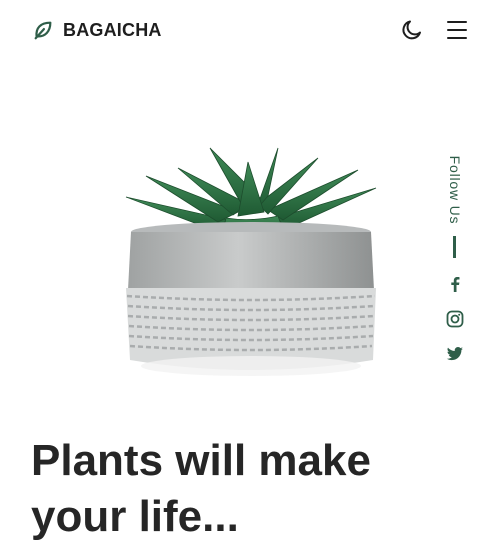 The width and height of the screenshot is (500, 544). What do you see at coordinates (412, 30) in the screenshot?
I see `moon-icon` at bounding box center [412, 30].